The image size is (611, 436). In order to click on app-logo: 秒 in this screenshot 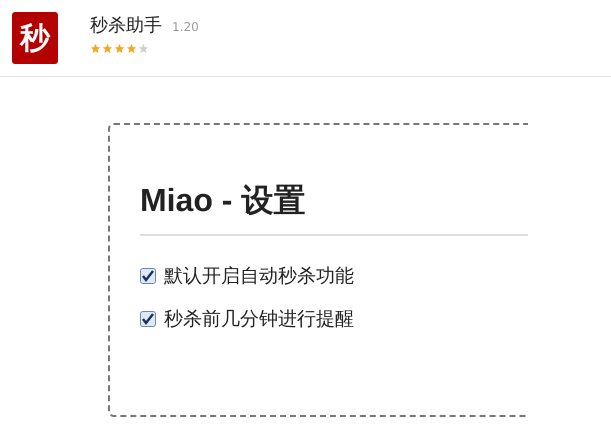, I will do `click(35, 38)`.